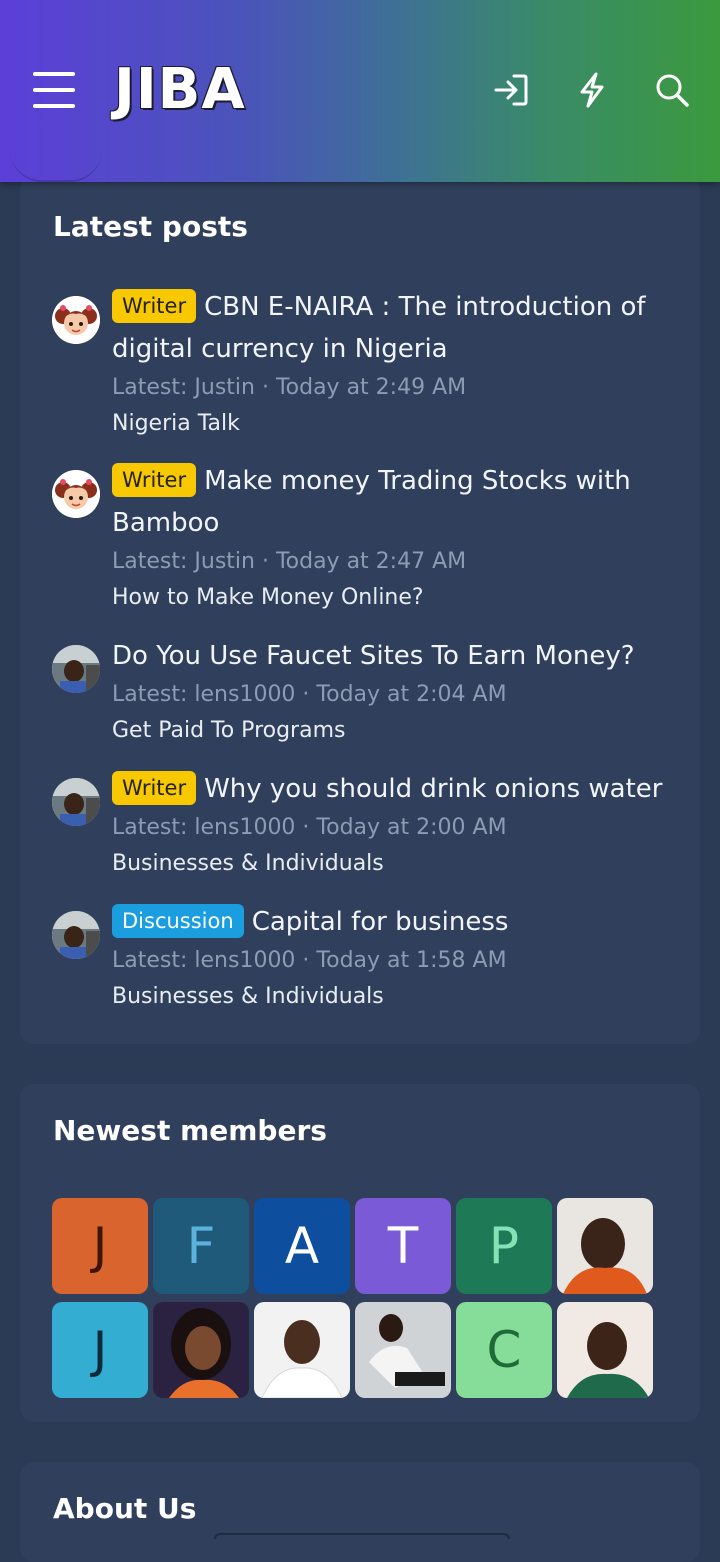  What do you see at coordinates (403, 1246) in the screenshot?
I see `member-avatar: T` at bounding box center [403, 1246].